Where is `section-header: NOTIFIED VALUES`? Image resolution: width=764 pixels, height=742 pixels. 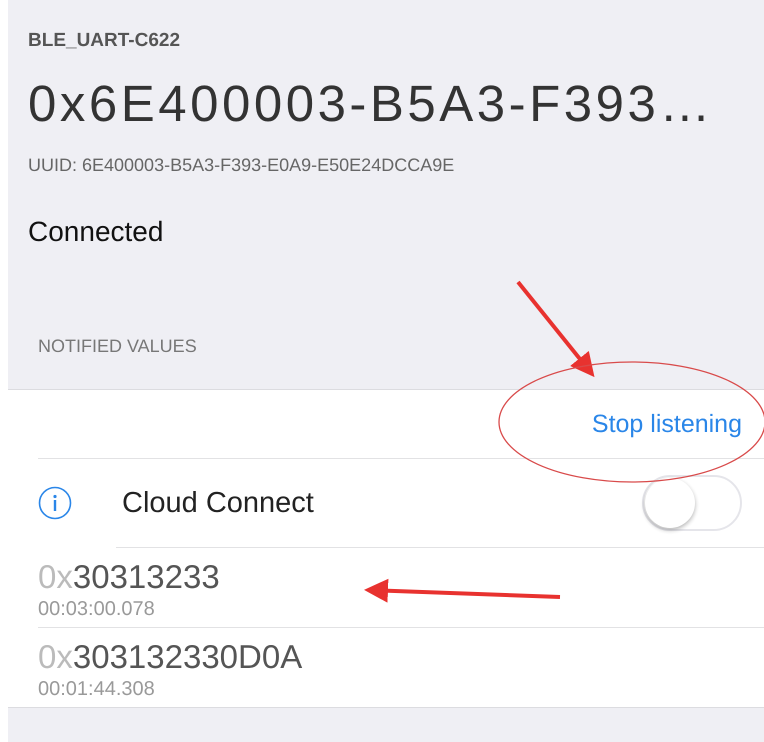 section-header: NOTIFIED VALUES is located at coordinates (118, 346).